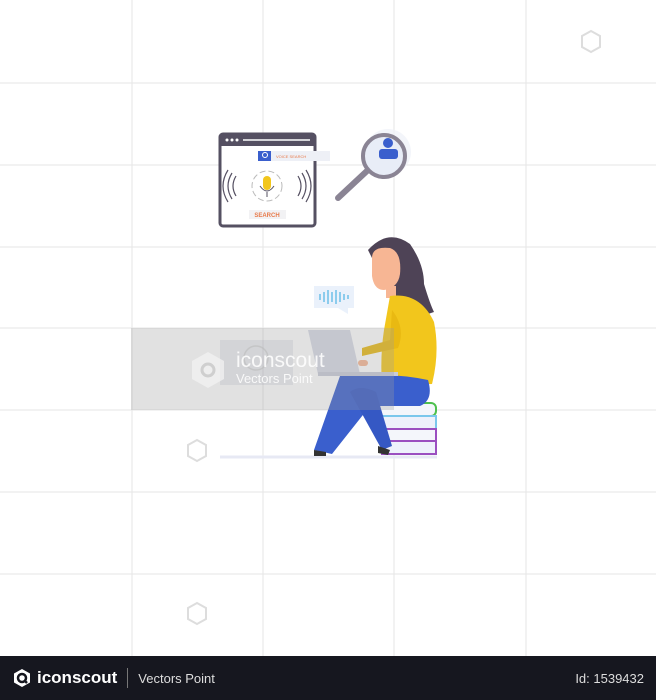 The image size is (656, 700). I want to click on brand-name: iconscout, so click(77, 677).